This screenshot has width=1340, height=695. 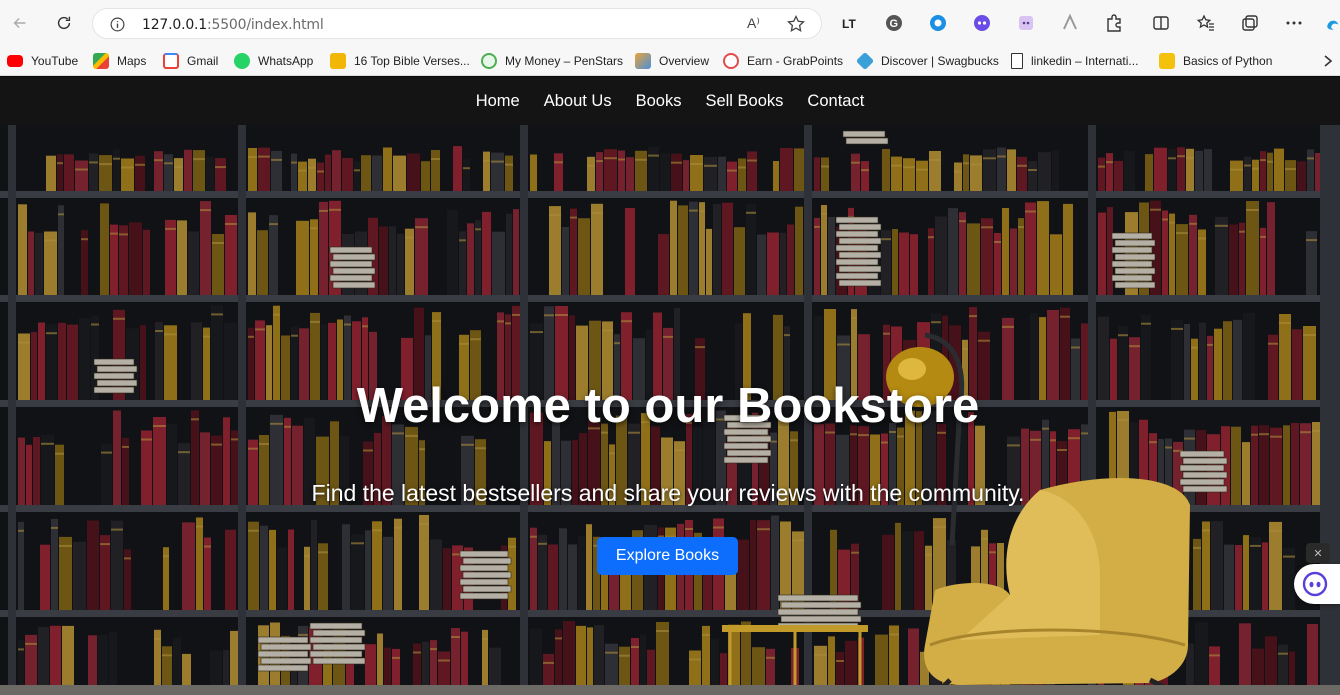 What do you see at coordinates (1332, 23) in the screenshot?
I see `edge-sidebar-icon` at bounding box center [1332, 23].